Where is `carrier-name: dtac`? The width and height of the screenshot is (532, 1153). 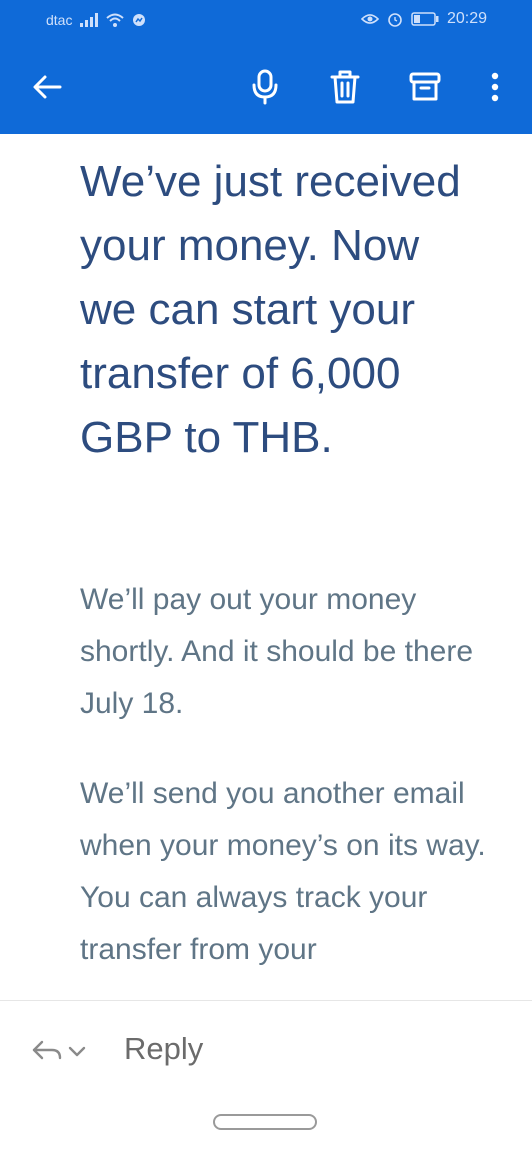 carrier-name: dtac is located at coordinates (59, 20).